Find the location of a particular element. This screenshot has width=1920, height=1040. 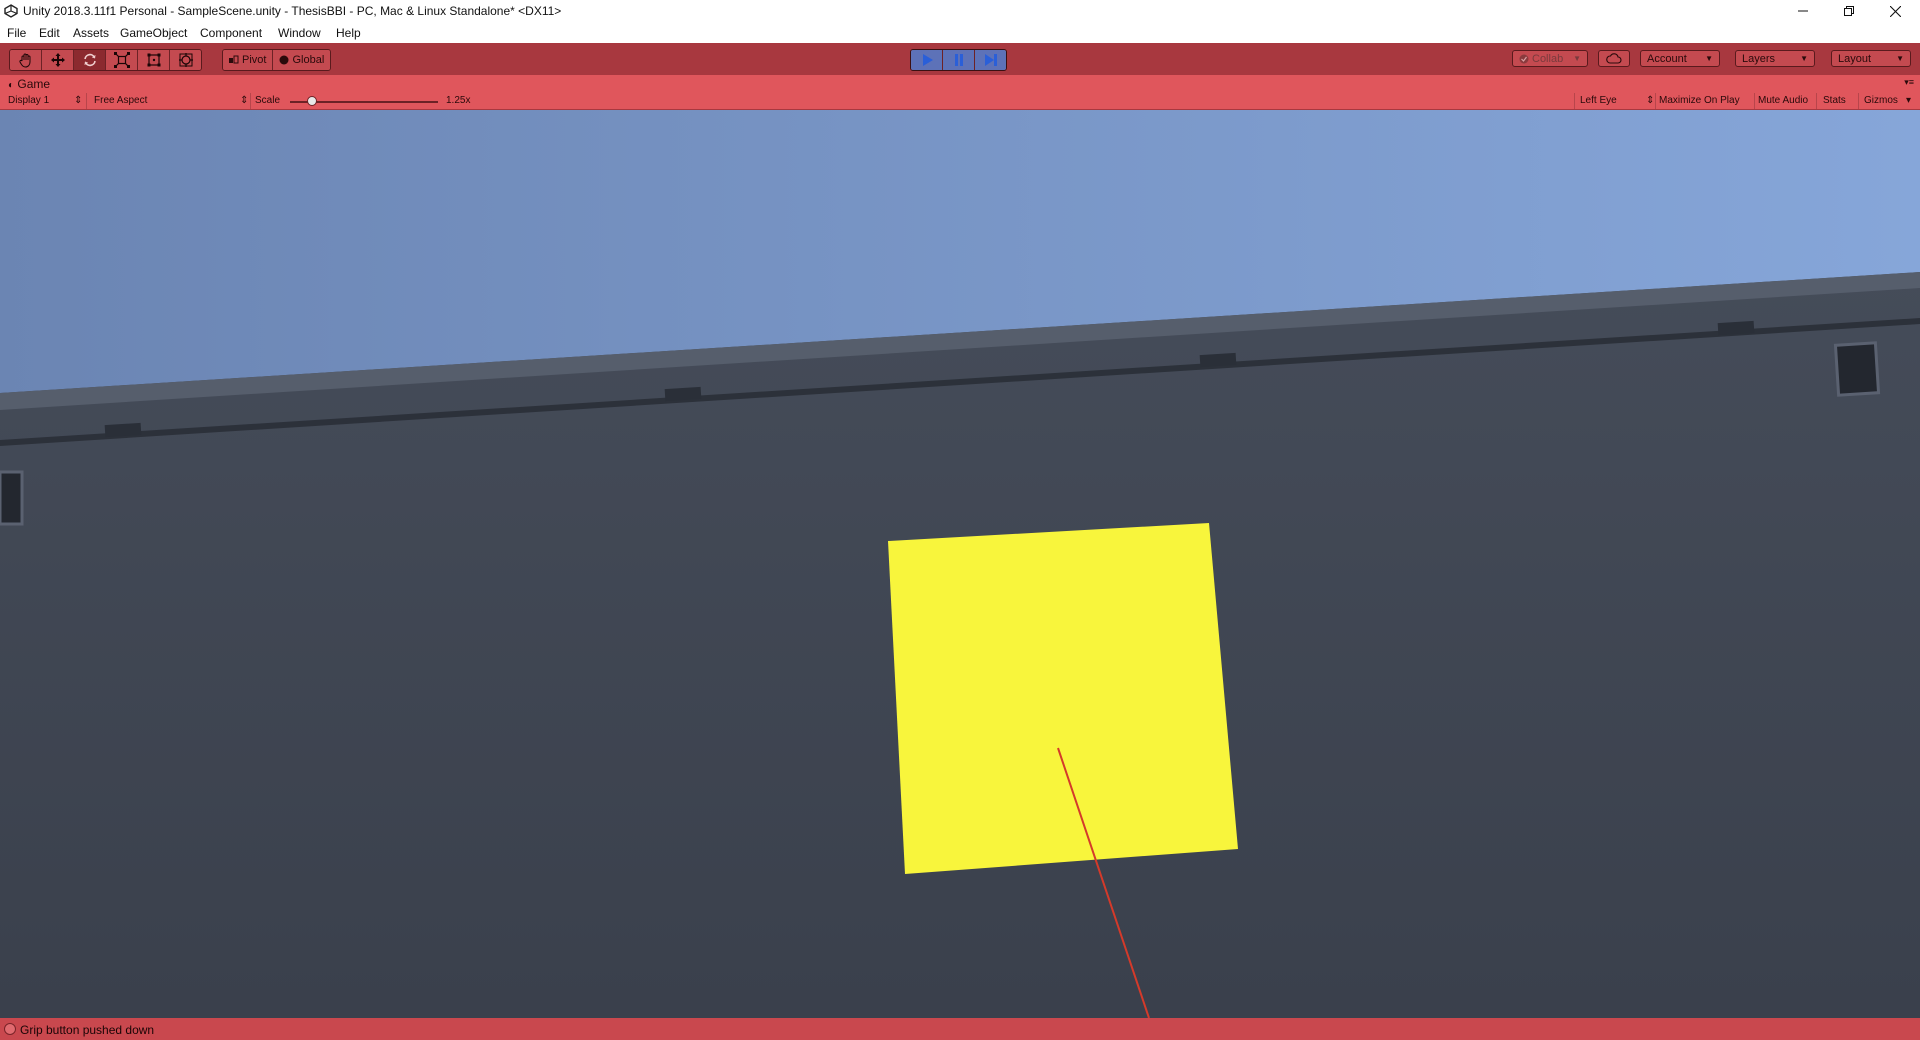

scale-label: Scale is located at coordinates (268, 100).